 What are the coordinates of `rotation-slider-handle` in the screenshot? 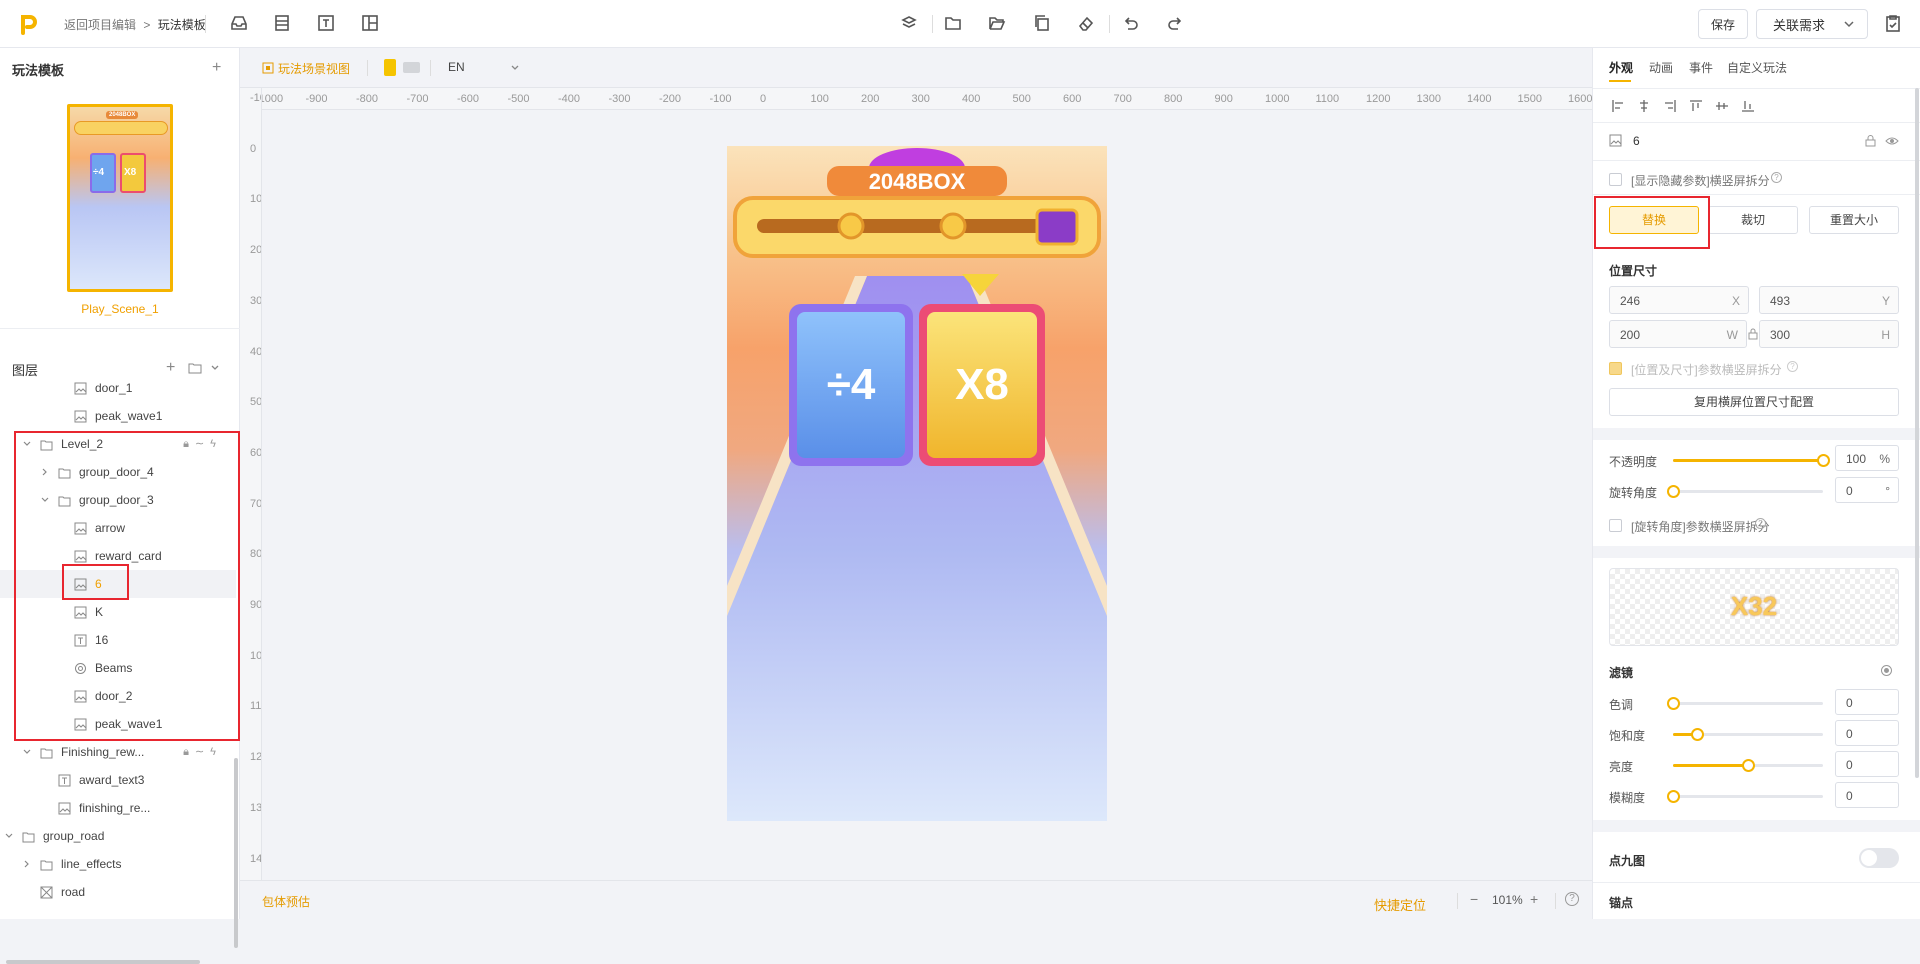 It's located at (1673, 491).